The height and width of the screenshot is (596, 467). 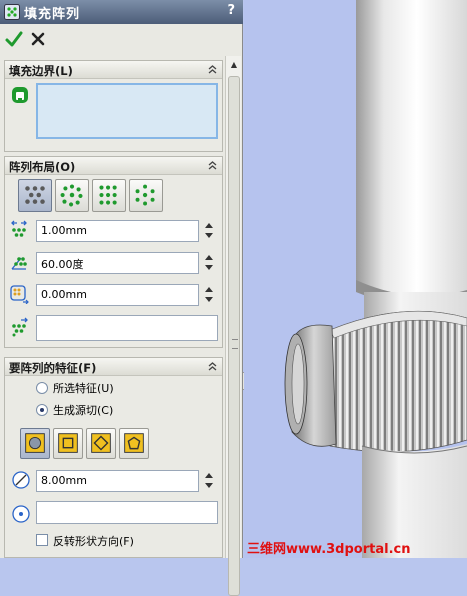 I want to click on group-title: 阵列布局(O), so click(x=42, y=167).